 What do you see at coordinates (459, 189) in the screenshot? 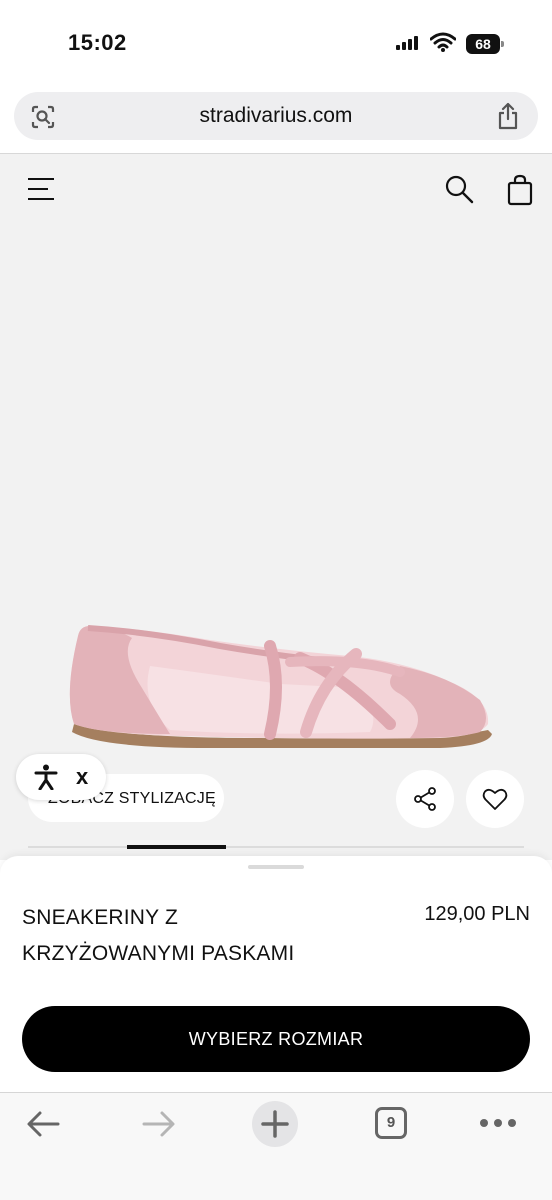
I see `search-icon` at bounding box center [459, 189].